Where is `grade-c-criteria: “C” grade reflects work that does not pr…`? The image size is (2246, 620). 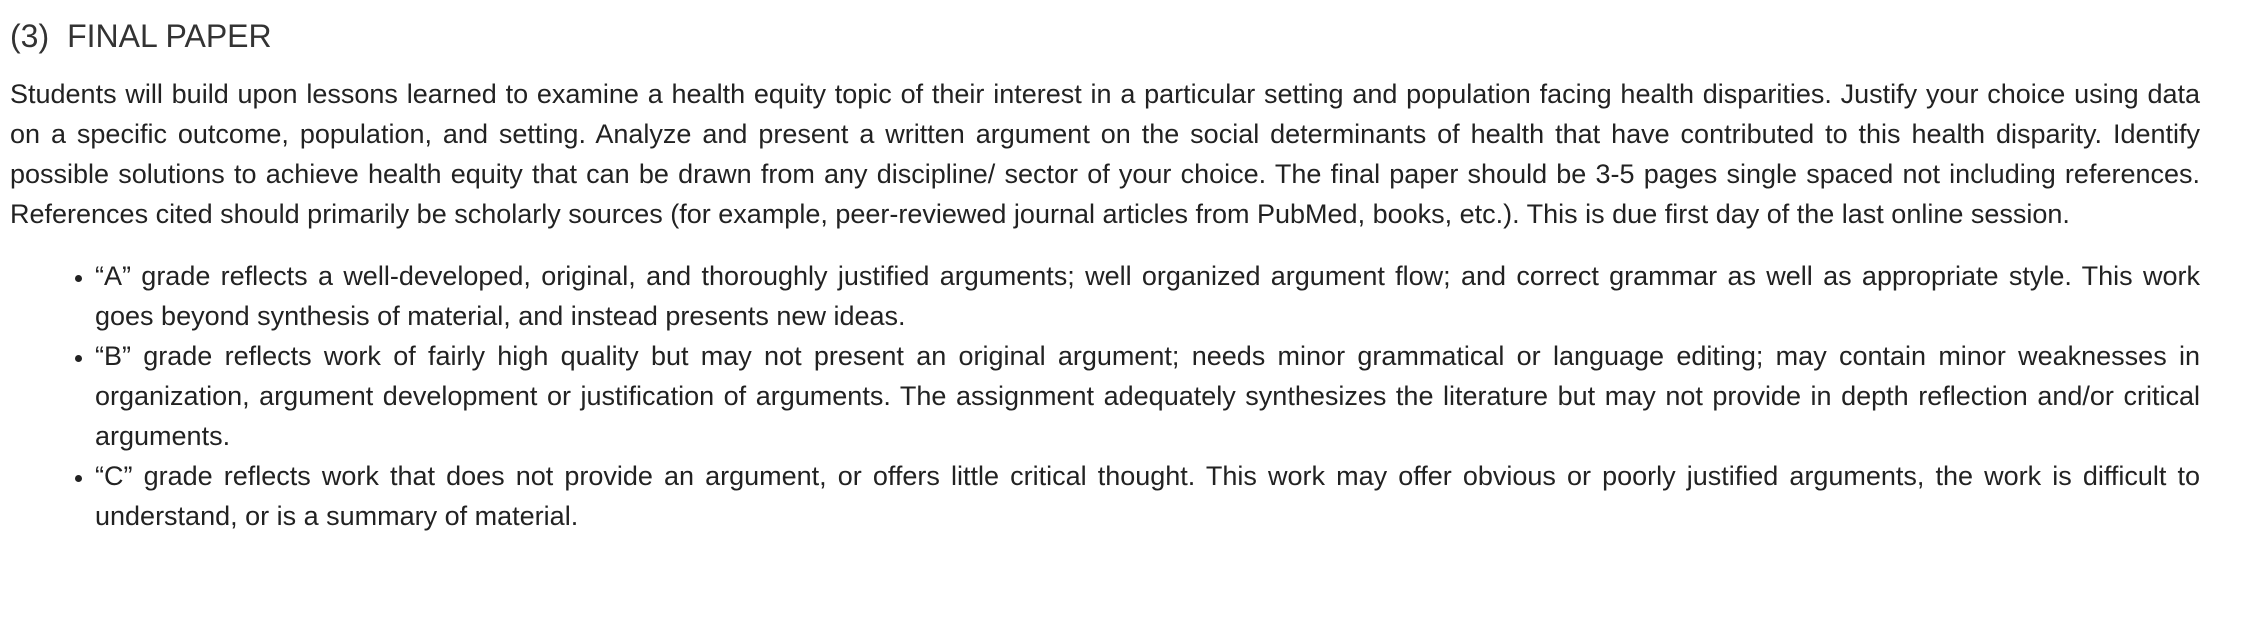 grade-c-criteria: “C” grade reflects work that does not pr… is located at coordinates (1147, 496).